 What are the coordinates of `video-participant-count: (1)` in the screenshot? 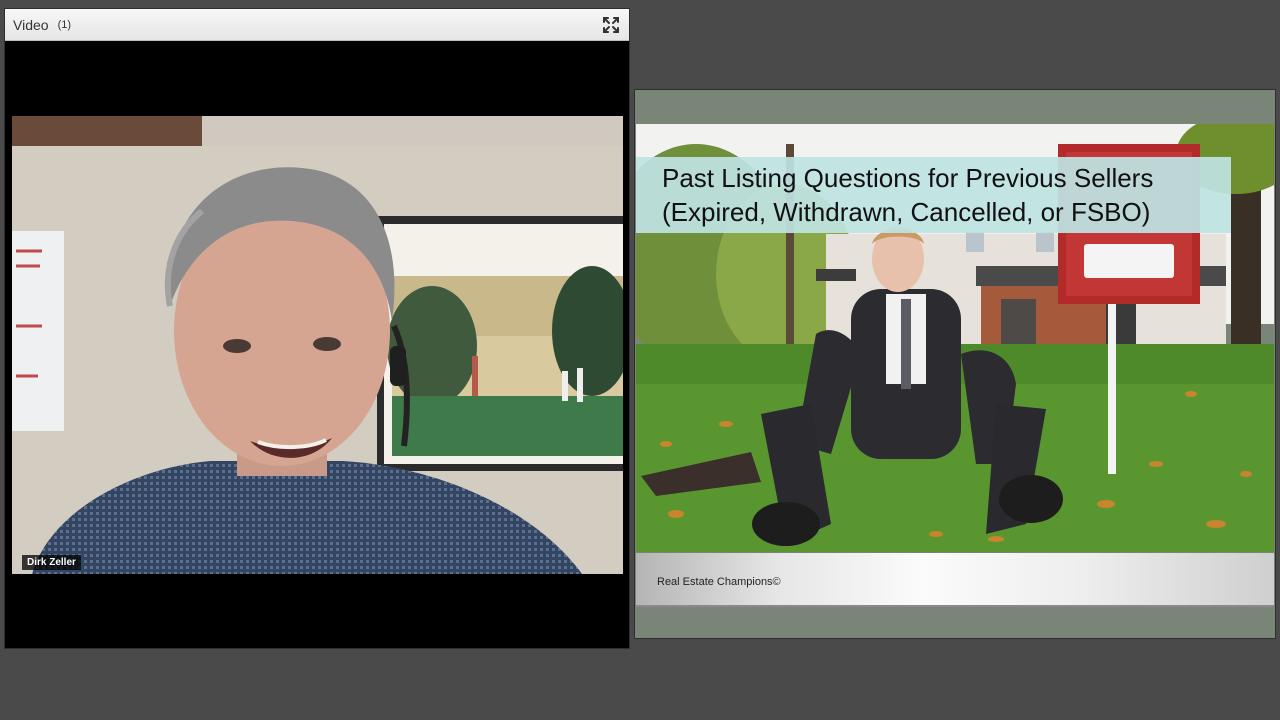 It's located at (64, 24).